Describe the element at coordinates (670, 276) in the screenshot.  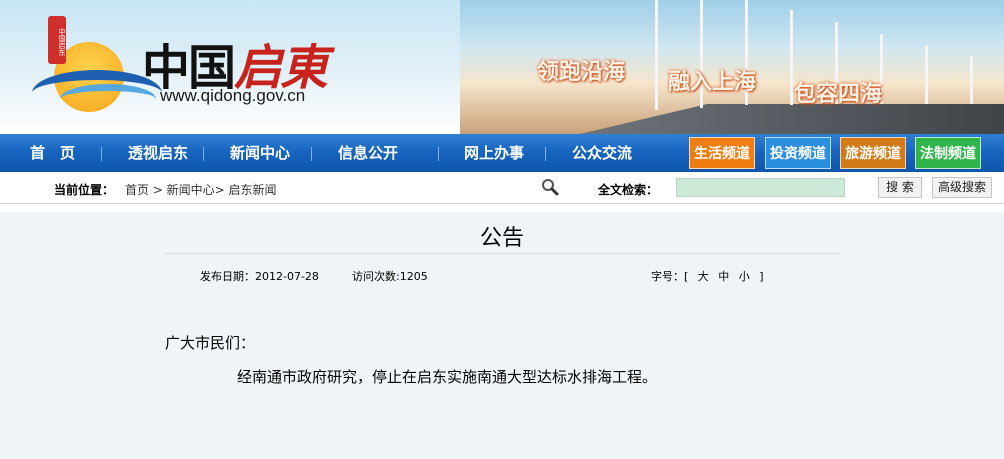
I see `font-size-label: 字号：[` at that location.